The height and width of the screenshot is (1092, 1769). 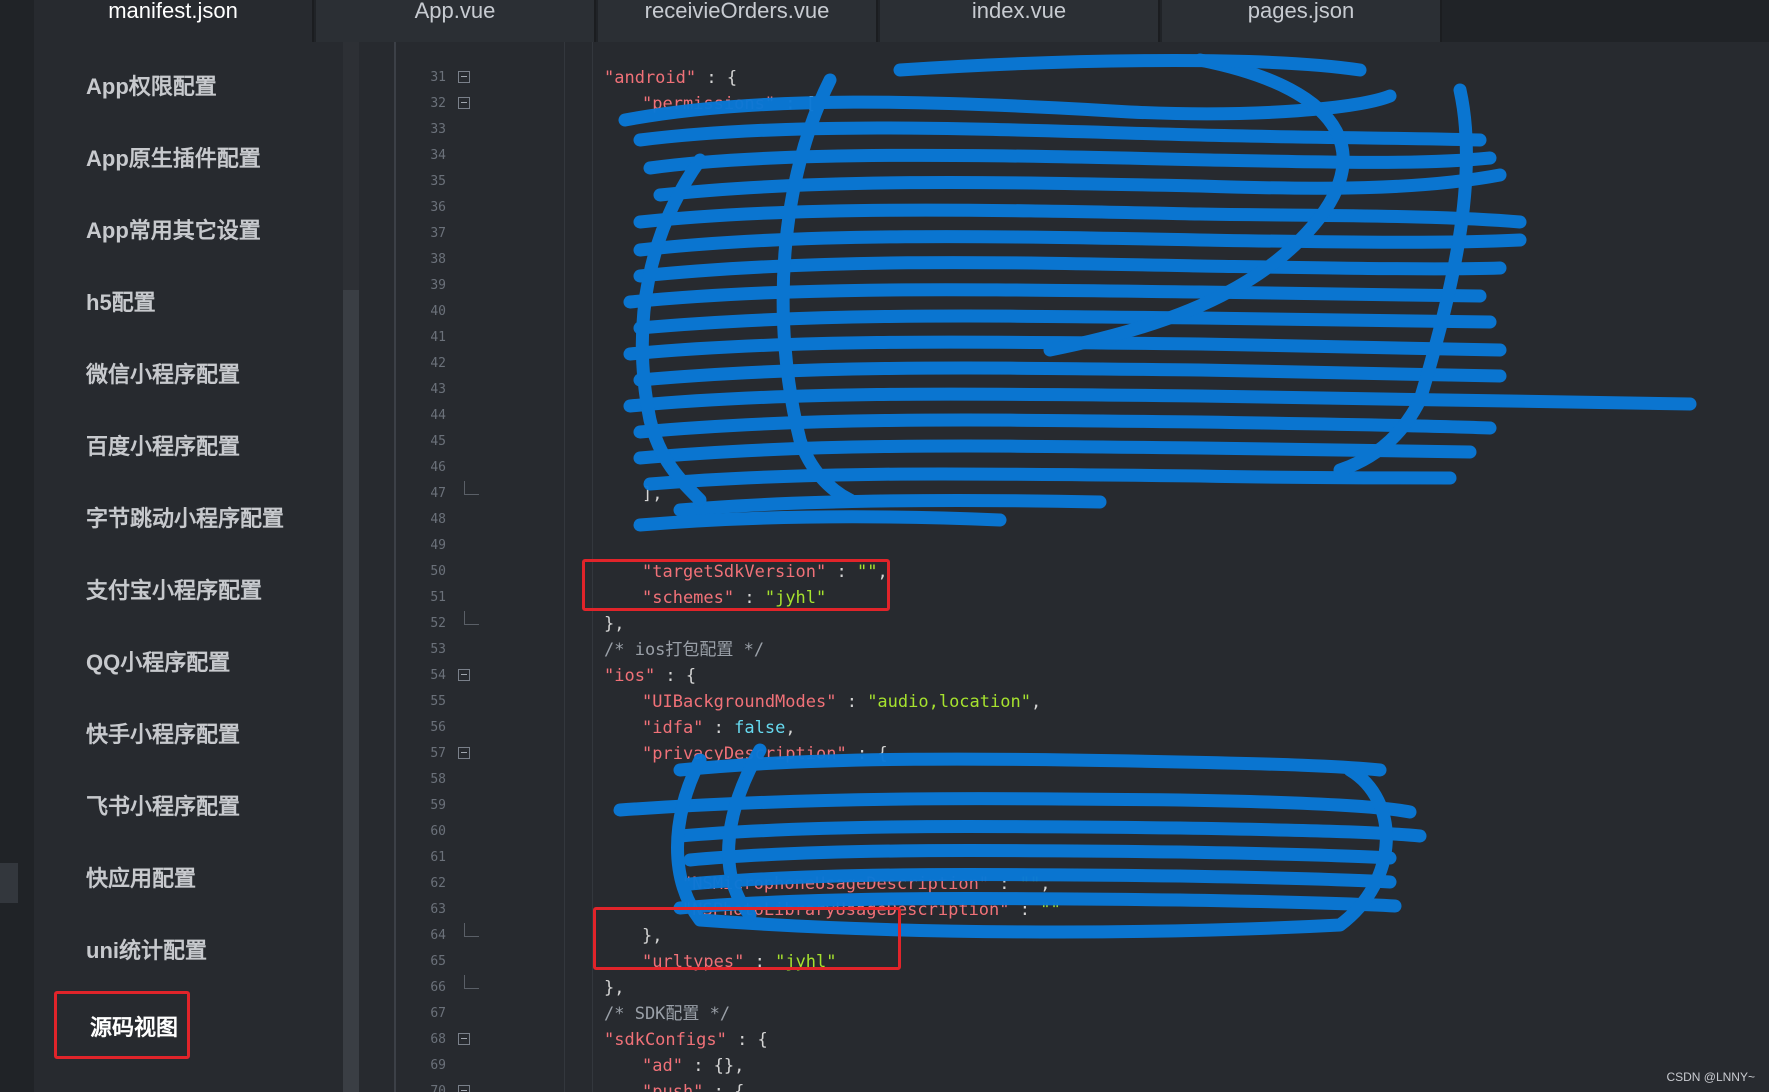 I want to click on line-number: 31, so click(x=438, y=77).